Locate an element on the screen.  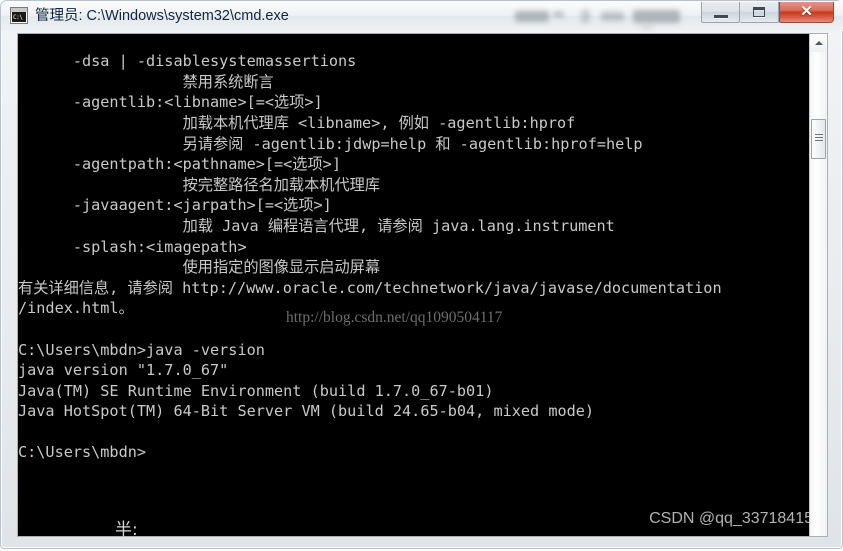
window-title: 管理员: C:\Windows\system32\cmd.exe is located at coordinates (162, 16).